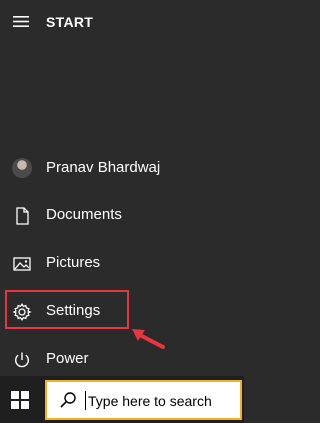  What do you see at coordinates (84, 214) in the screenshot?
I see `documents-label: Documents` at bounding box center [84, 214].